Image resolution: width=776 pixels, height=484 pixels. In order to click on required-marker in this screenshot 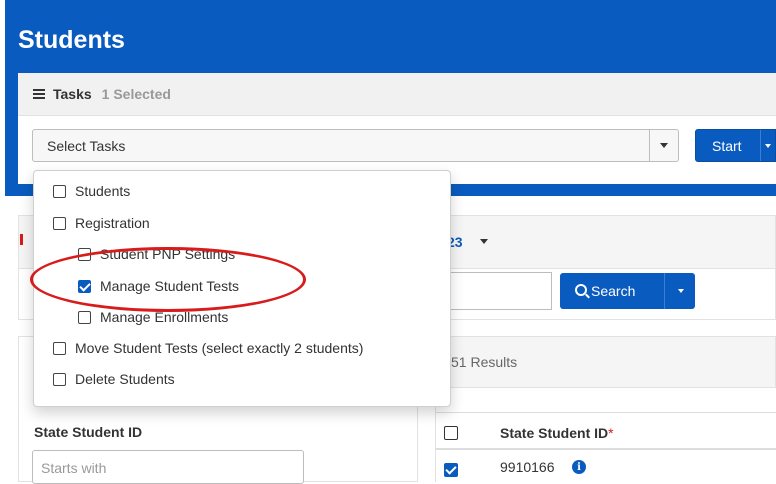, I will do `click(21, 239)`.